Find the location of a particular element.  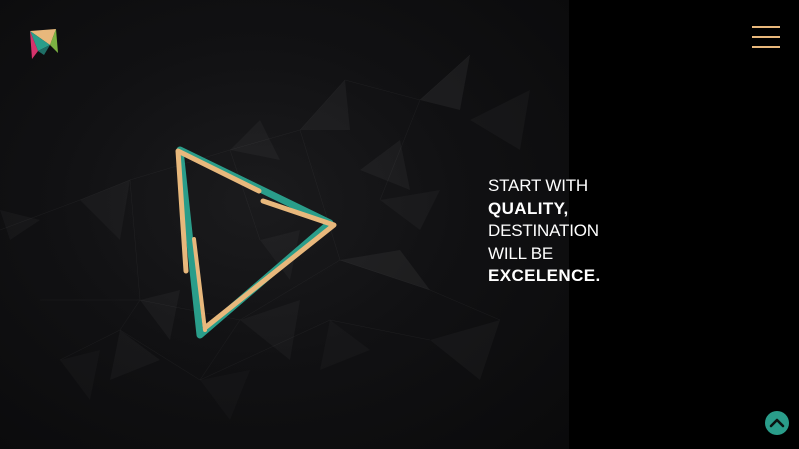

menu-bar-top is located at coordinates (766, 27).